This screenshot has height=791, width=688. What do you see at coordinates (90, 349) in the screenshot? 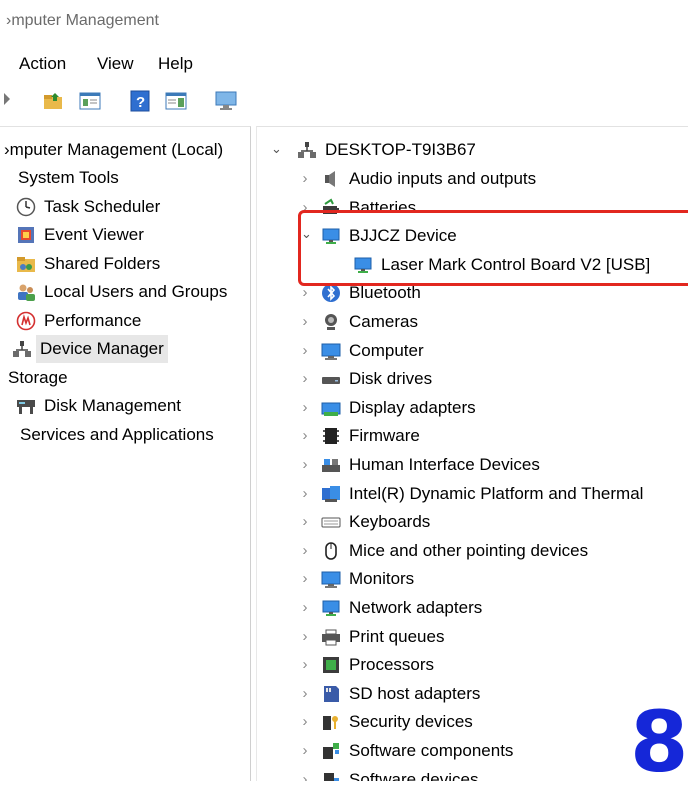
I see `tree-item-device-manager: Device Manager` at bounding box center [90, 349].